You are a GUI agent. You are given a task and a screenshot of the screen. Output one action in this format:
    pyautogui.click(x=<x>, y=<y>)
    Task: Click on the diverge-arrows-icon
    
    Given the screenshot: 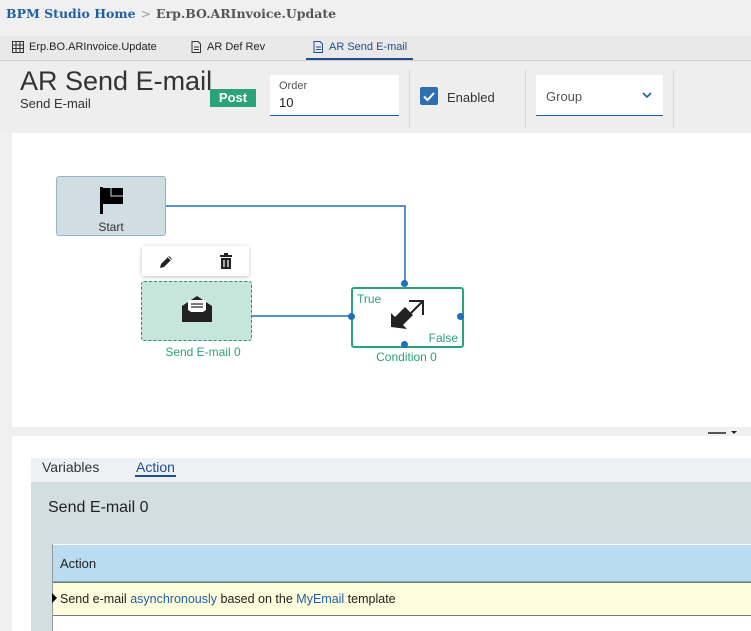 What is the action you would take?
    pyautogui.click(x=407, y=314)
    